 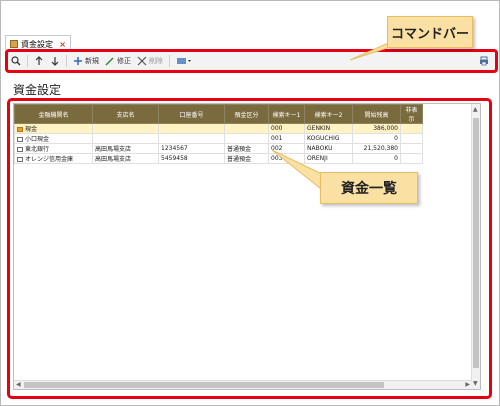 I want to click on callout-pointers, so click(x=342, y=118).